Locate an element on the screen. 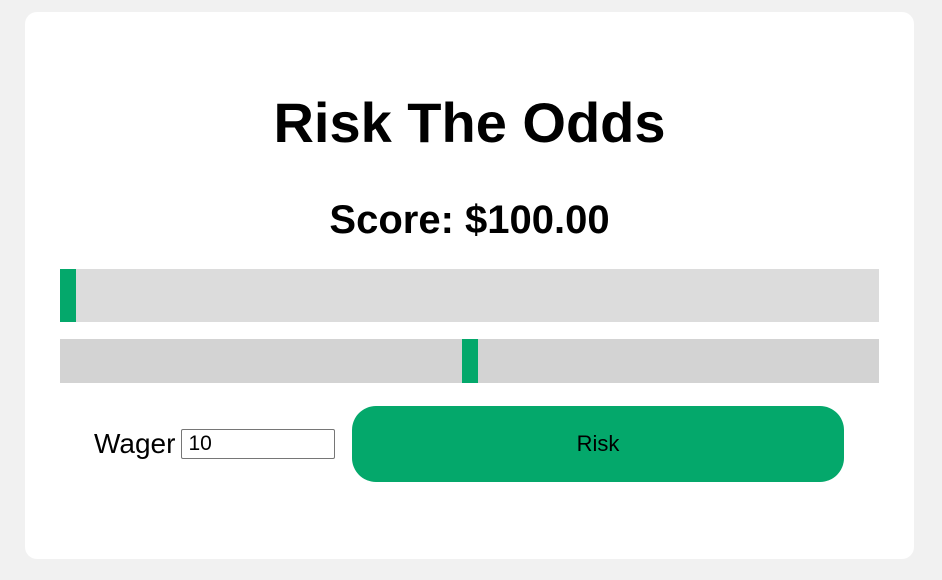 The width and height of the screenshot is (942, 580). result-bar is located at coordinates (469, 361).